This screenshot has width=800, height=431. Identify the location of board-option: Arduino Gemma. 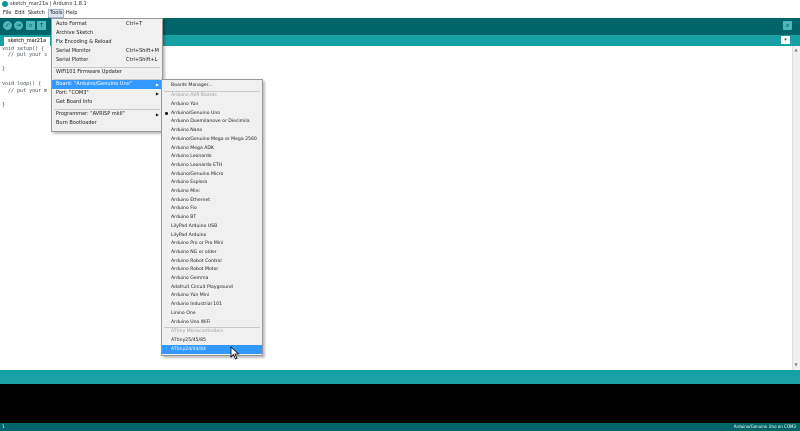
(212, 278).